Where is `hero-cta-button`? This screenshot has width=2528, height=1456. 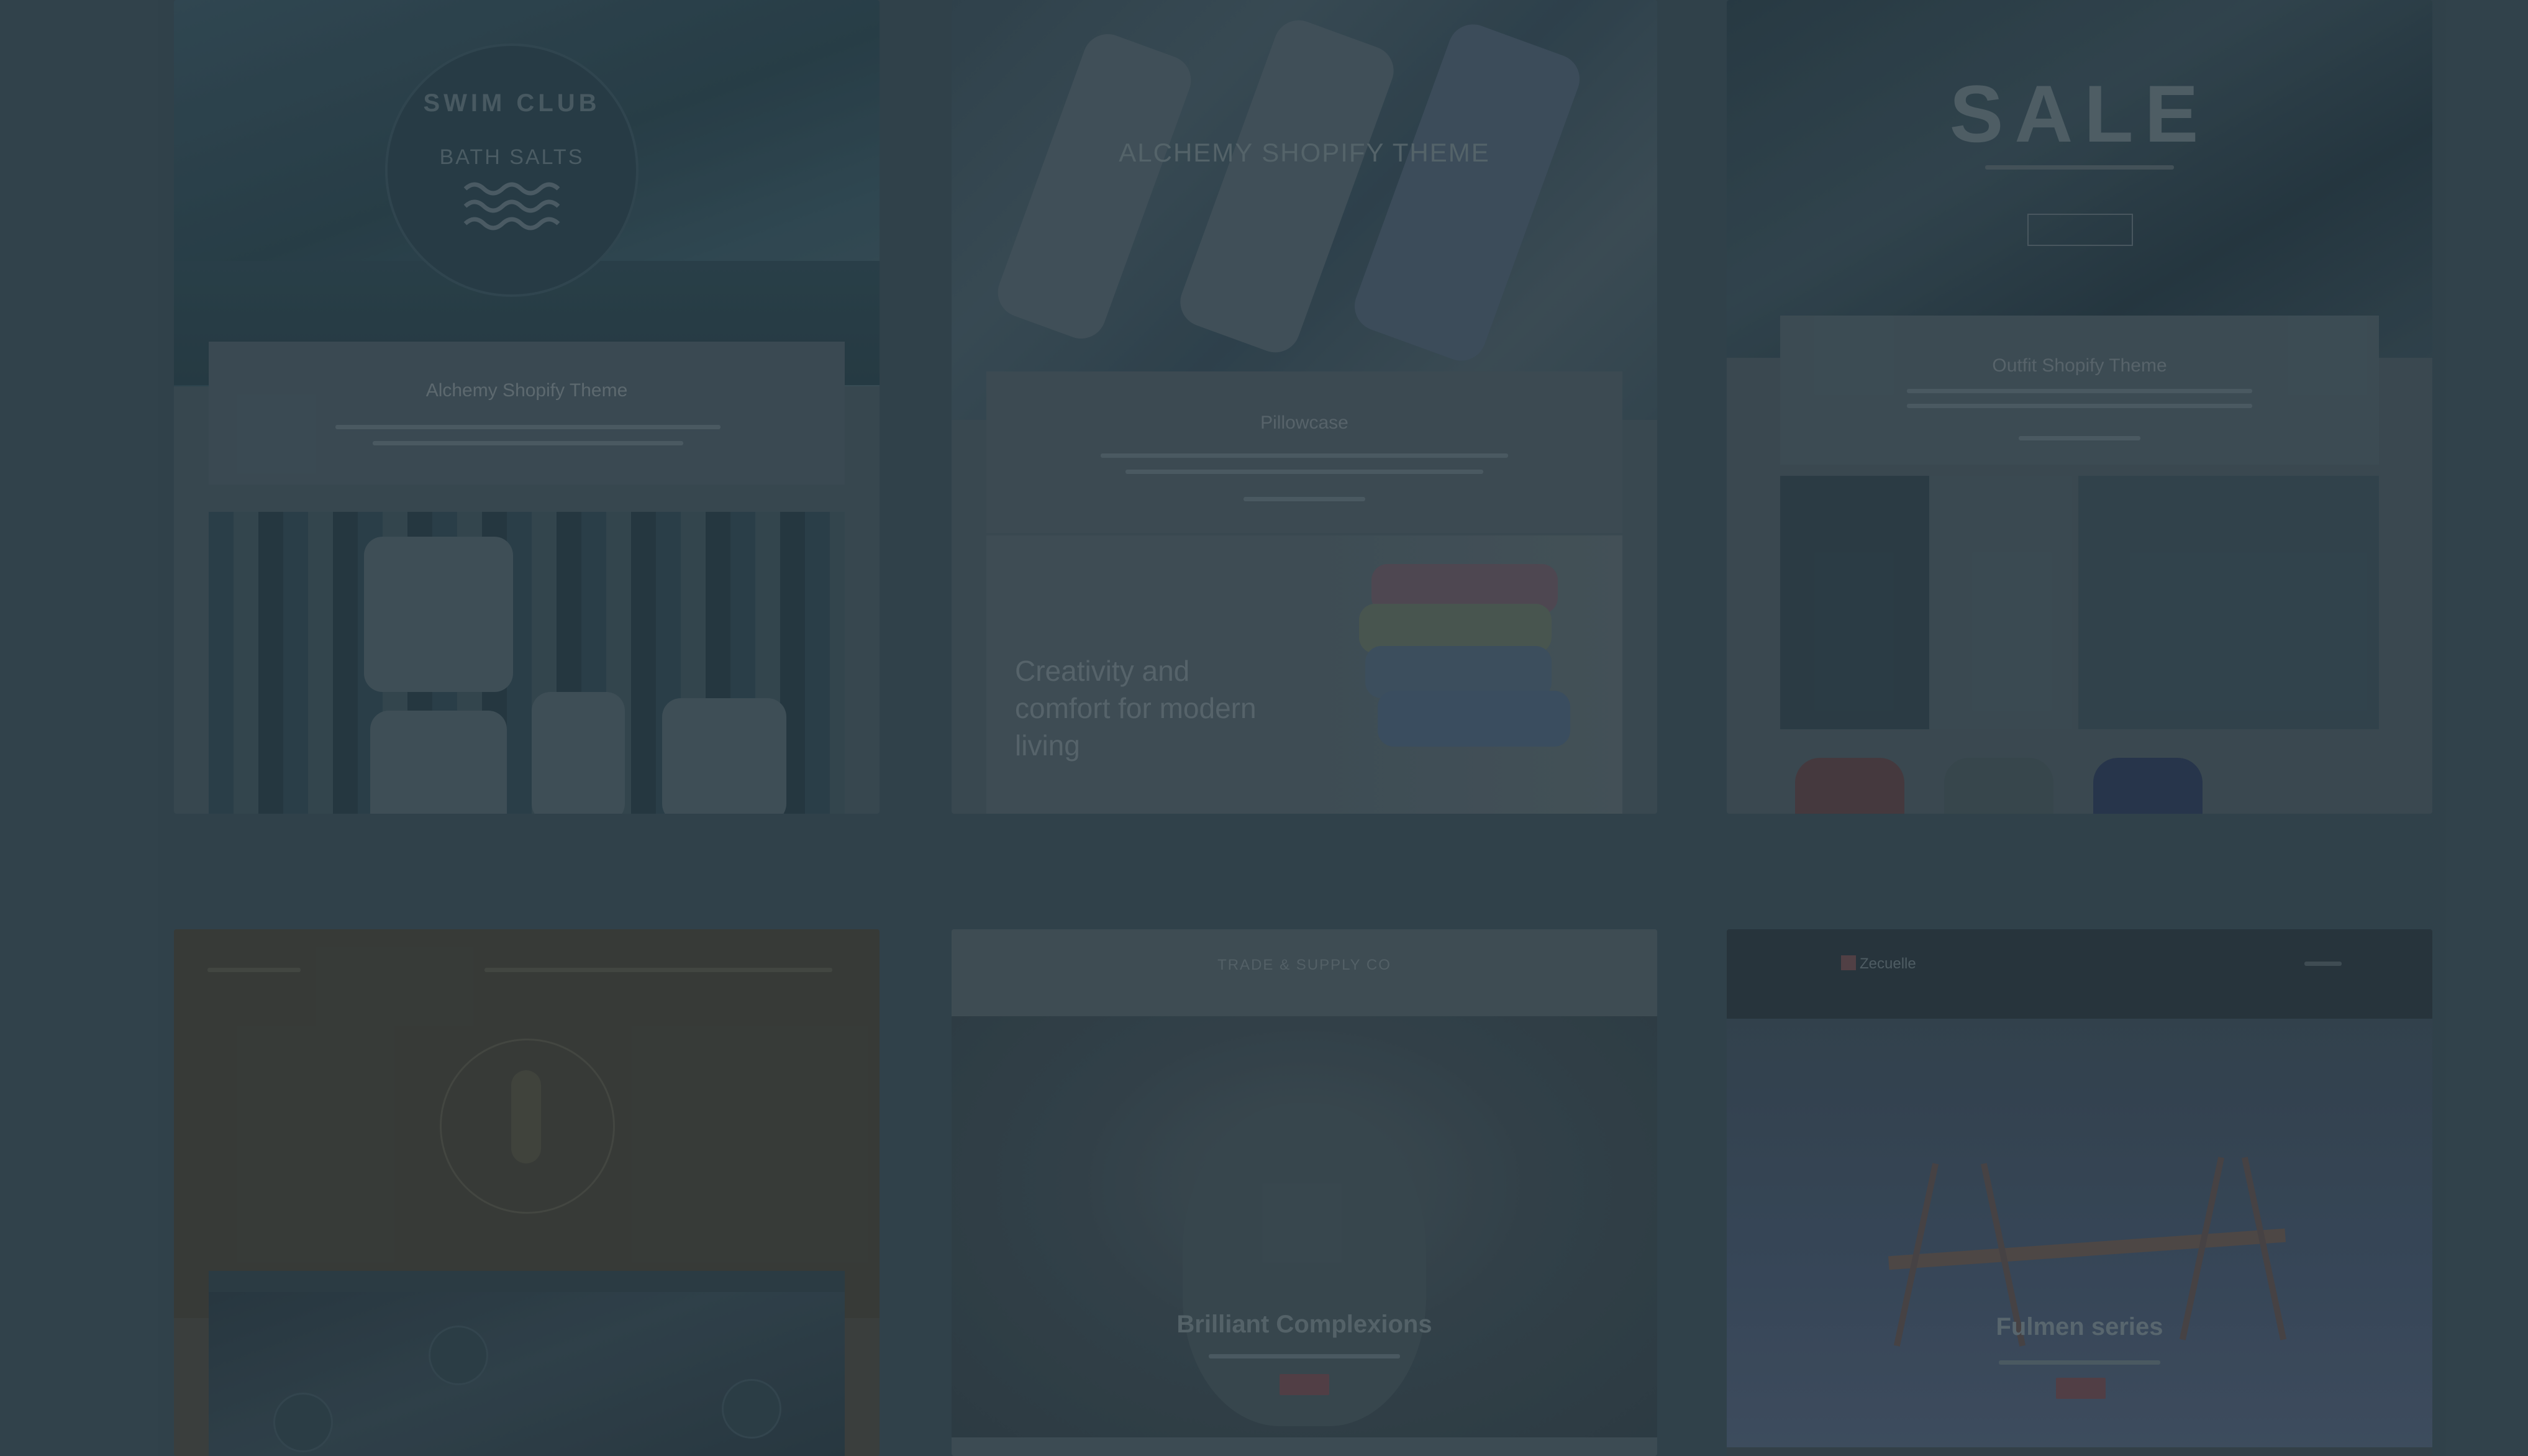 hero-cta-button is located at coordinates (2080, 230).